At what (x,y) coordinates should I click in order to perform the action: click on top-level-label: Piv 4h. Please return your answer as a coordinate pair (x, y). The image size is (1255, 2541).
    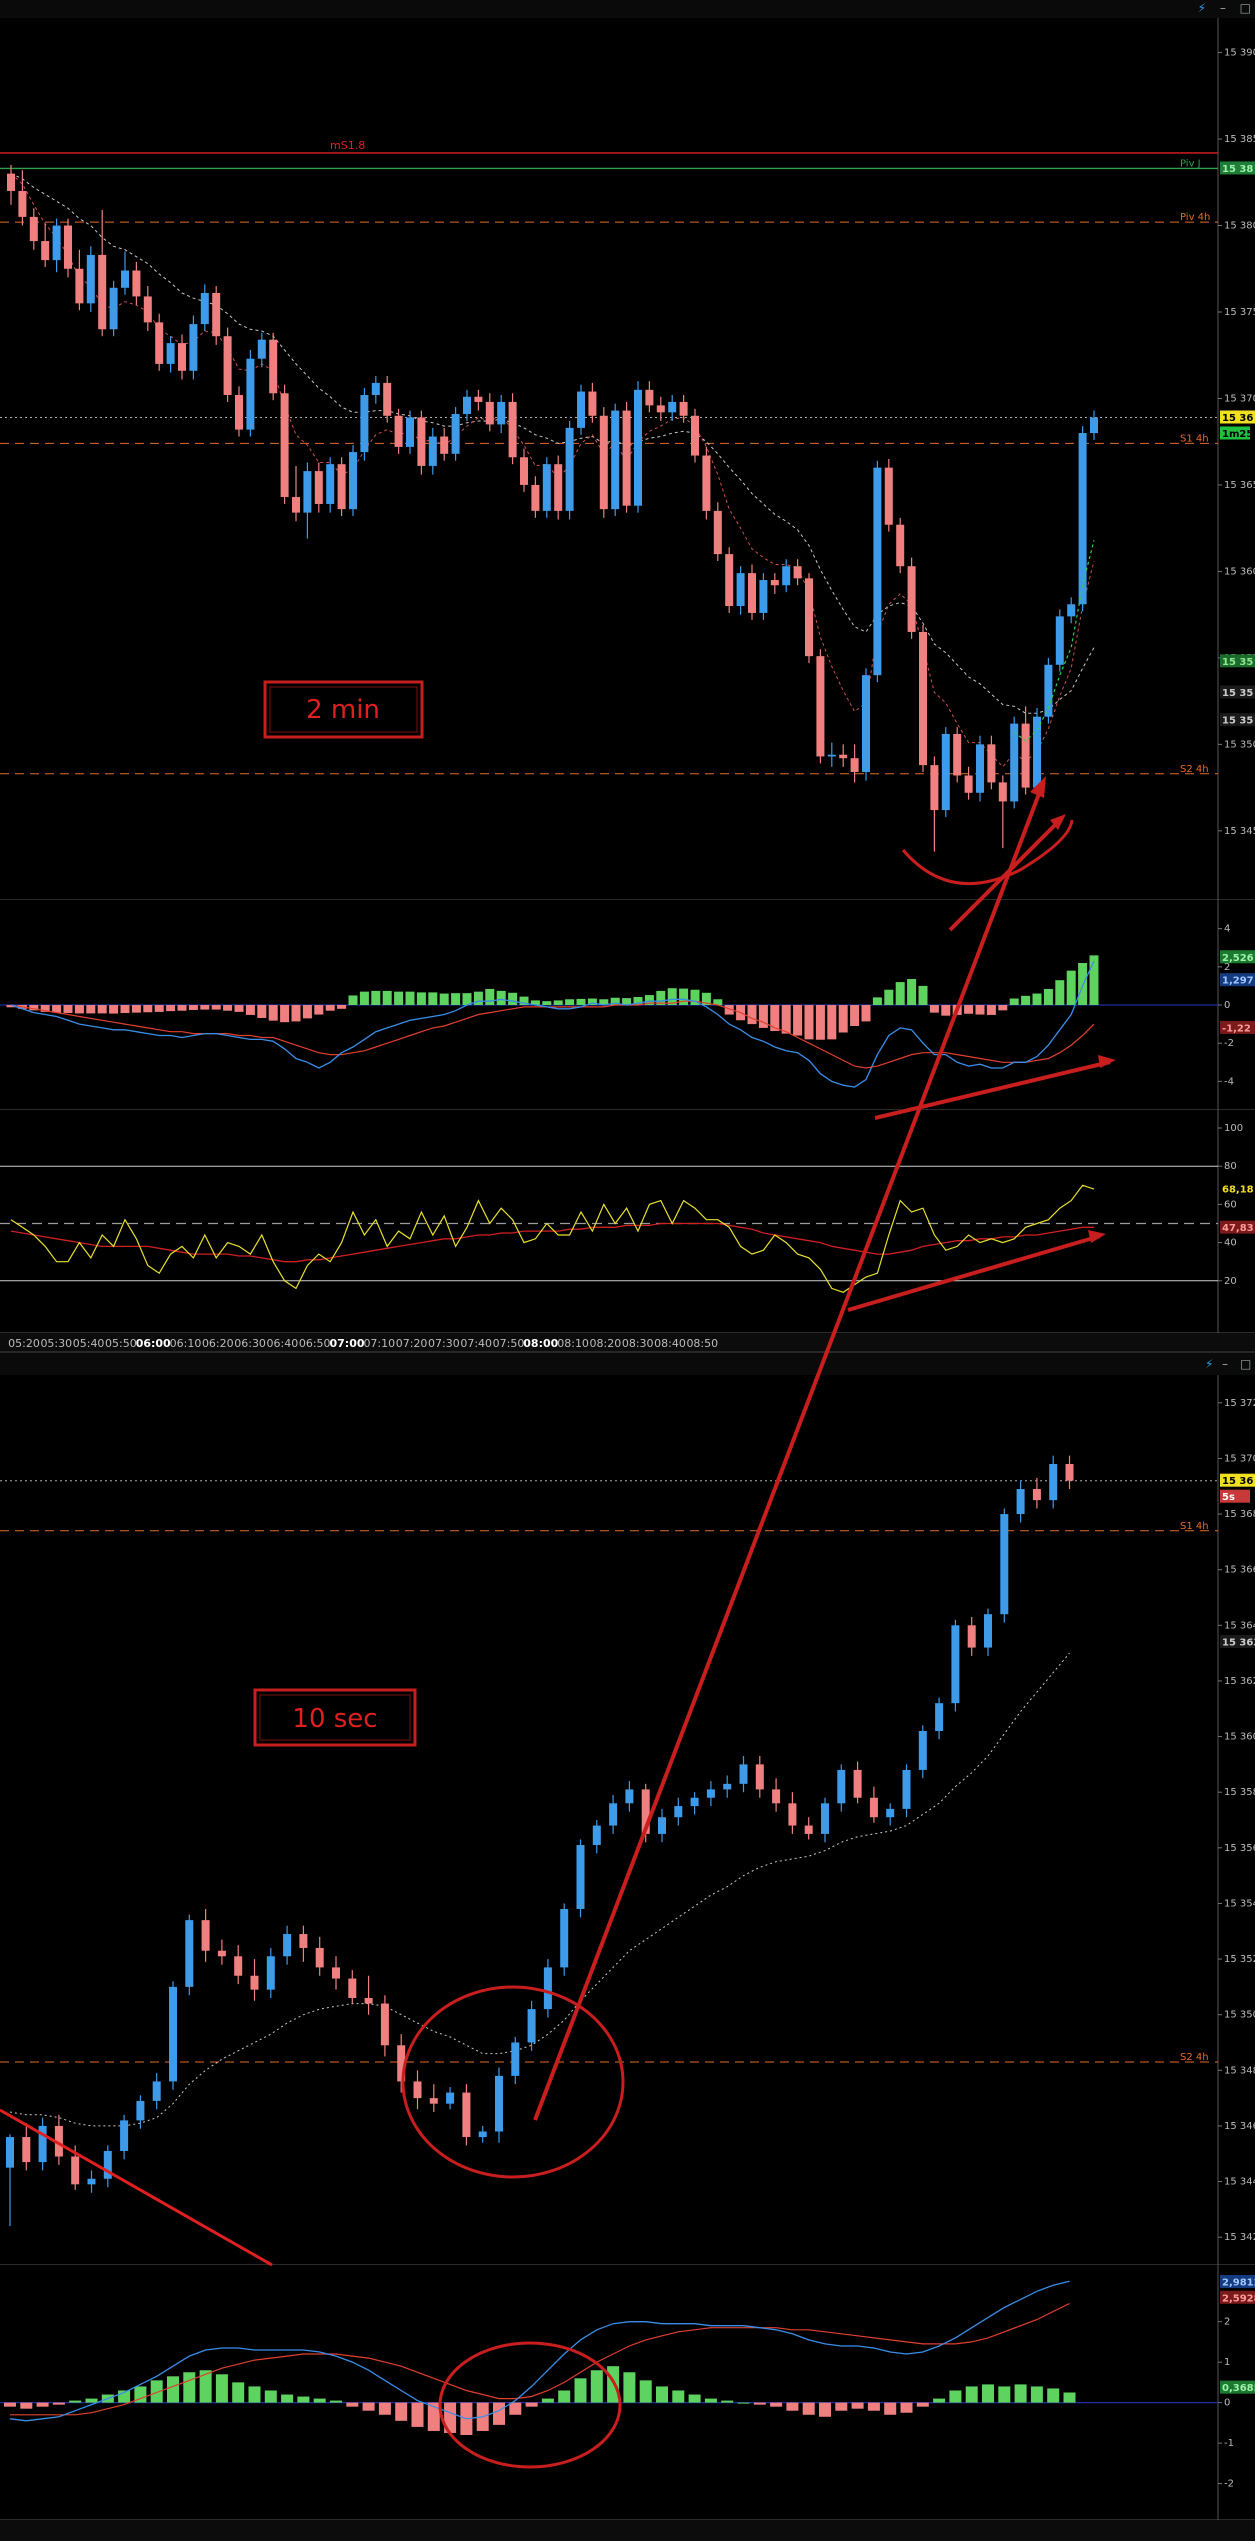
    Looking at the image, I should click on (1195, 217).